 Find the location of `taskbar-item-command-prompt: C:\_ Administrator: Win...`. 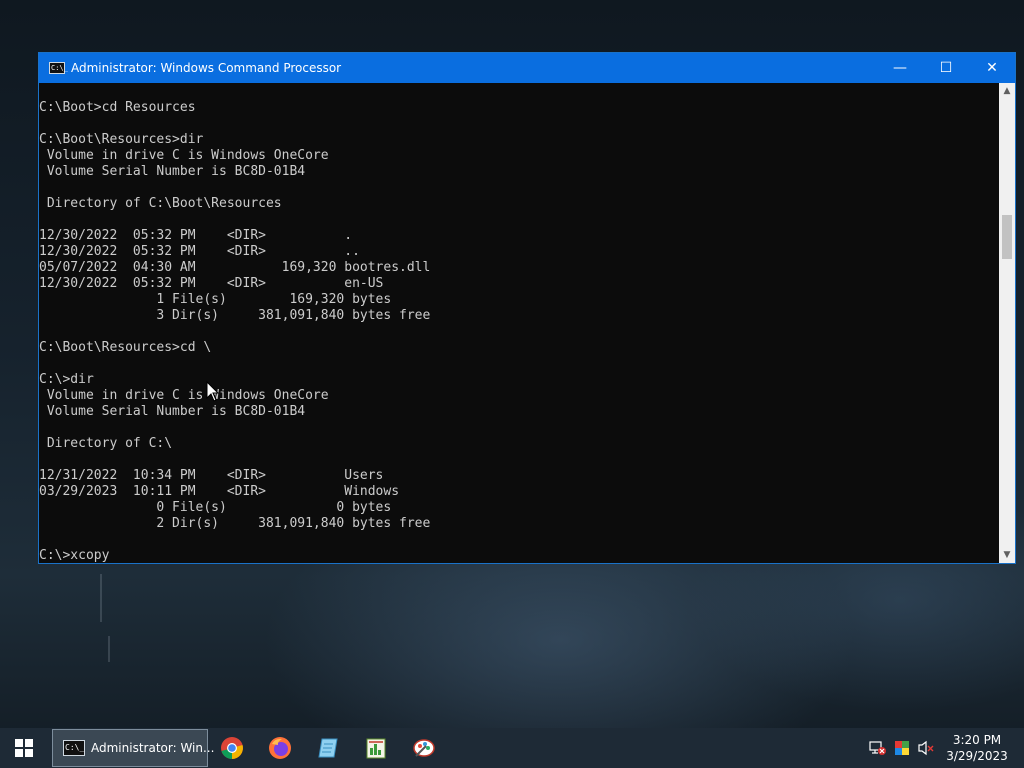

taskbar-item-command-prompt: C:\_ Administrator: Win... is located at coordinates (133, 748).